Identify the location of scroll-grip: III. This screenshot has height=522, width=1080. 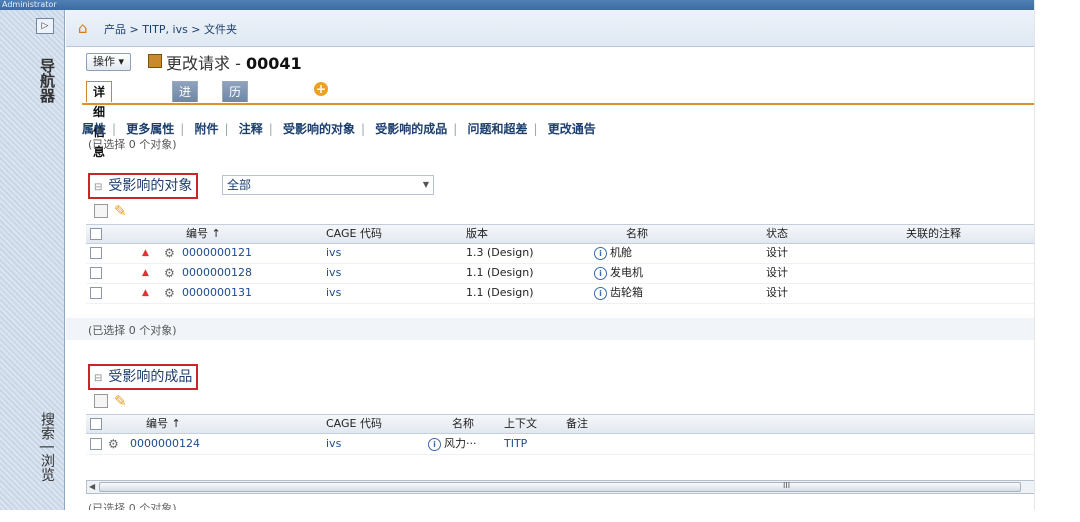
(787, 485).